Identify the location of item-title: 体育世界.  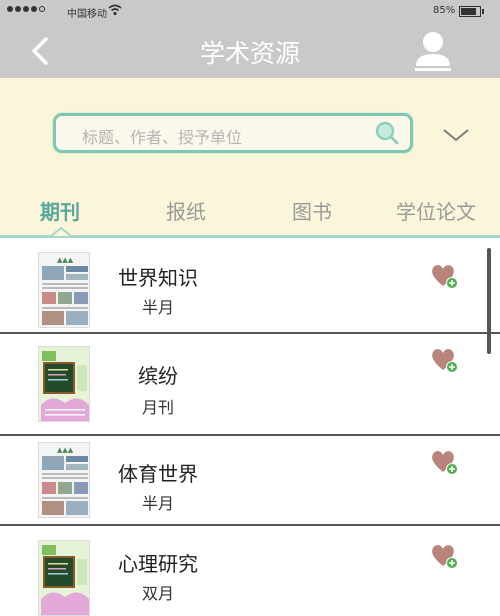
(158, 474).